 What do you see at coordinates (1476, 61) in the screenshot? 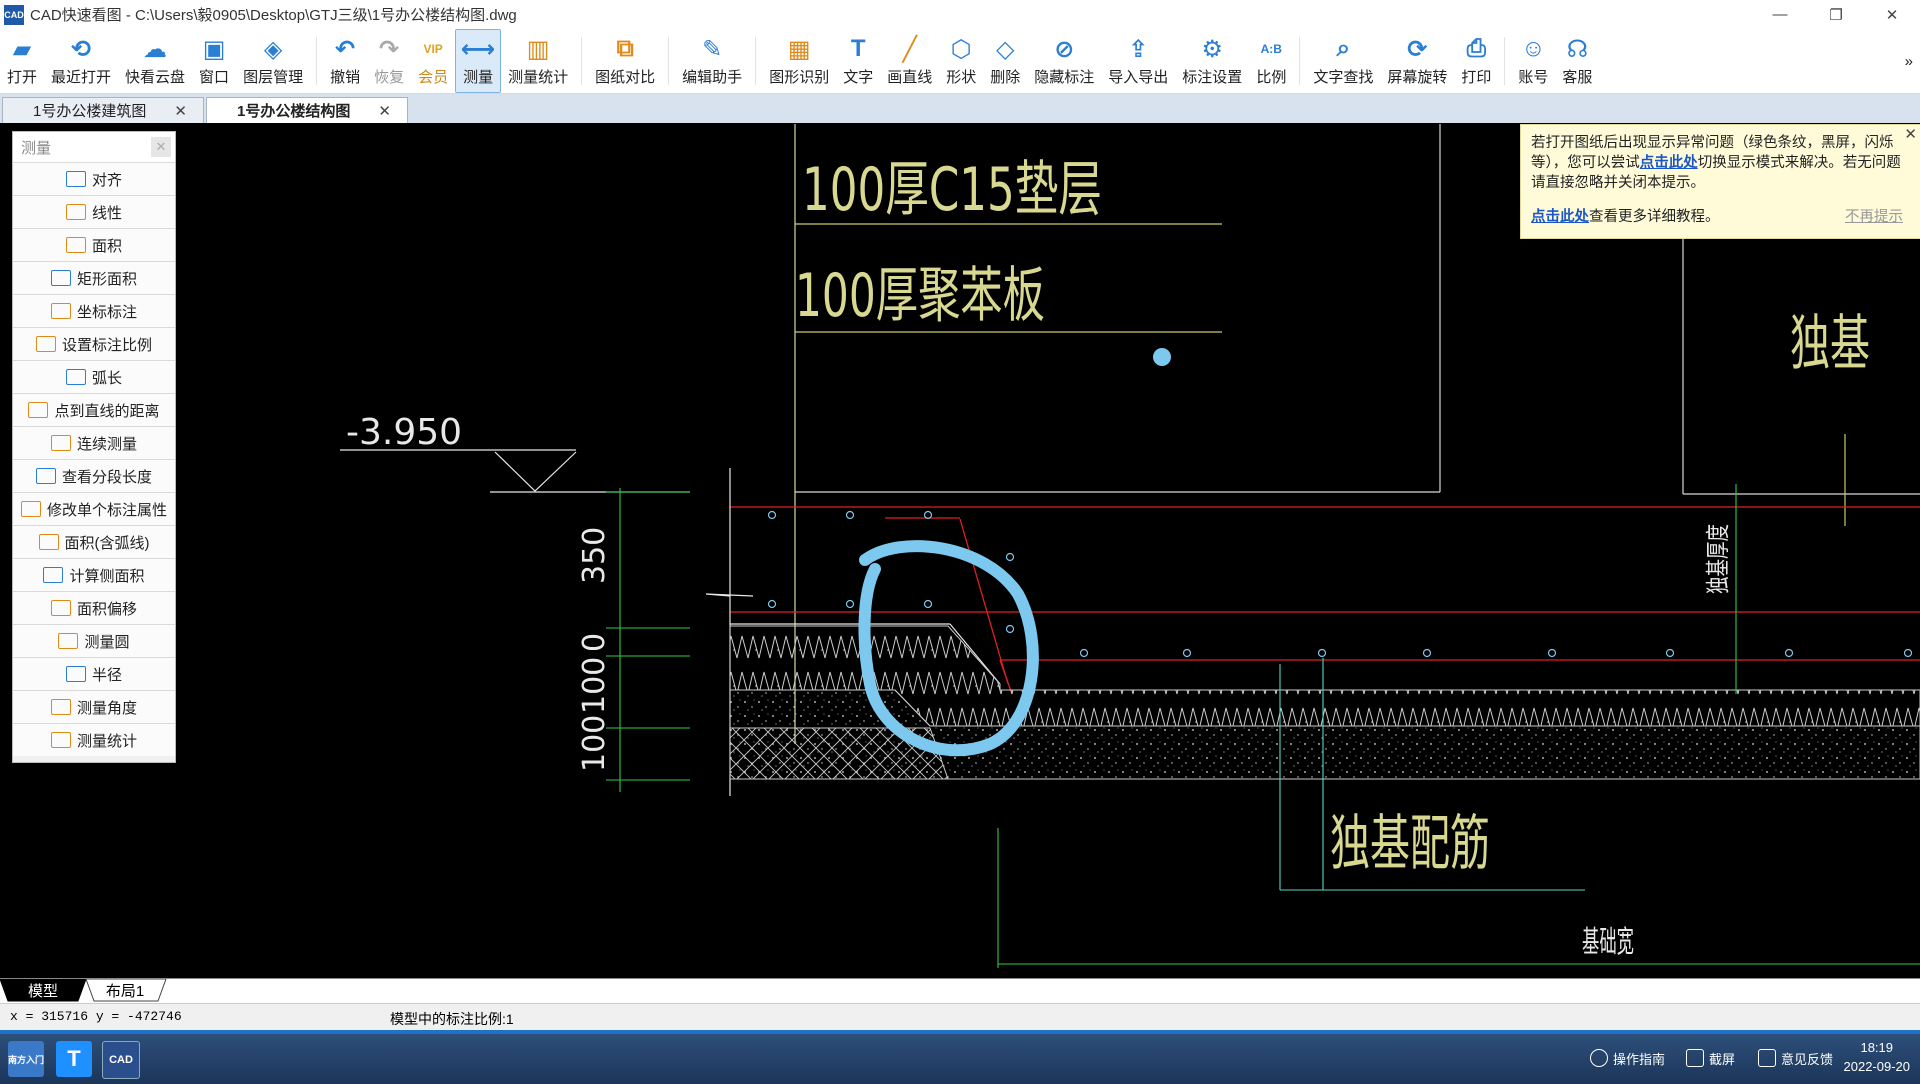
I see `toolbar-button-23: ⎙ 打印` at bounding box center [1476, 61].